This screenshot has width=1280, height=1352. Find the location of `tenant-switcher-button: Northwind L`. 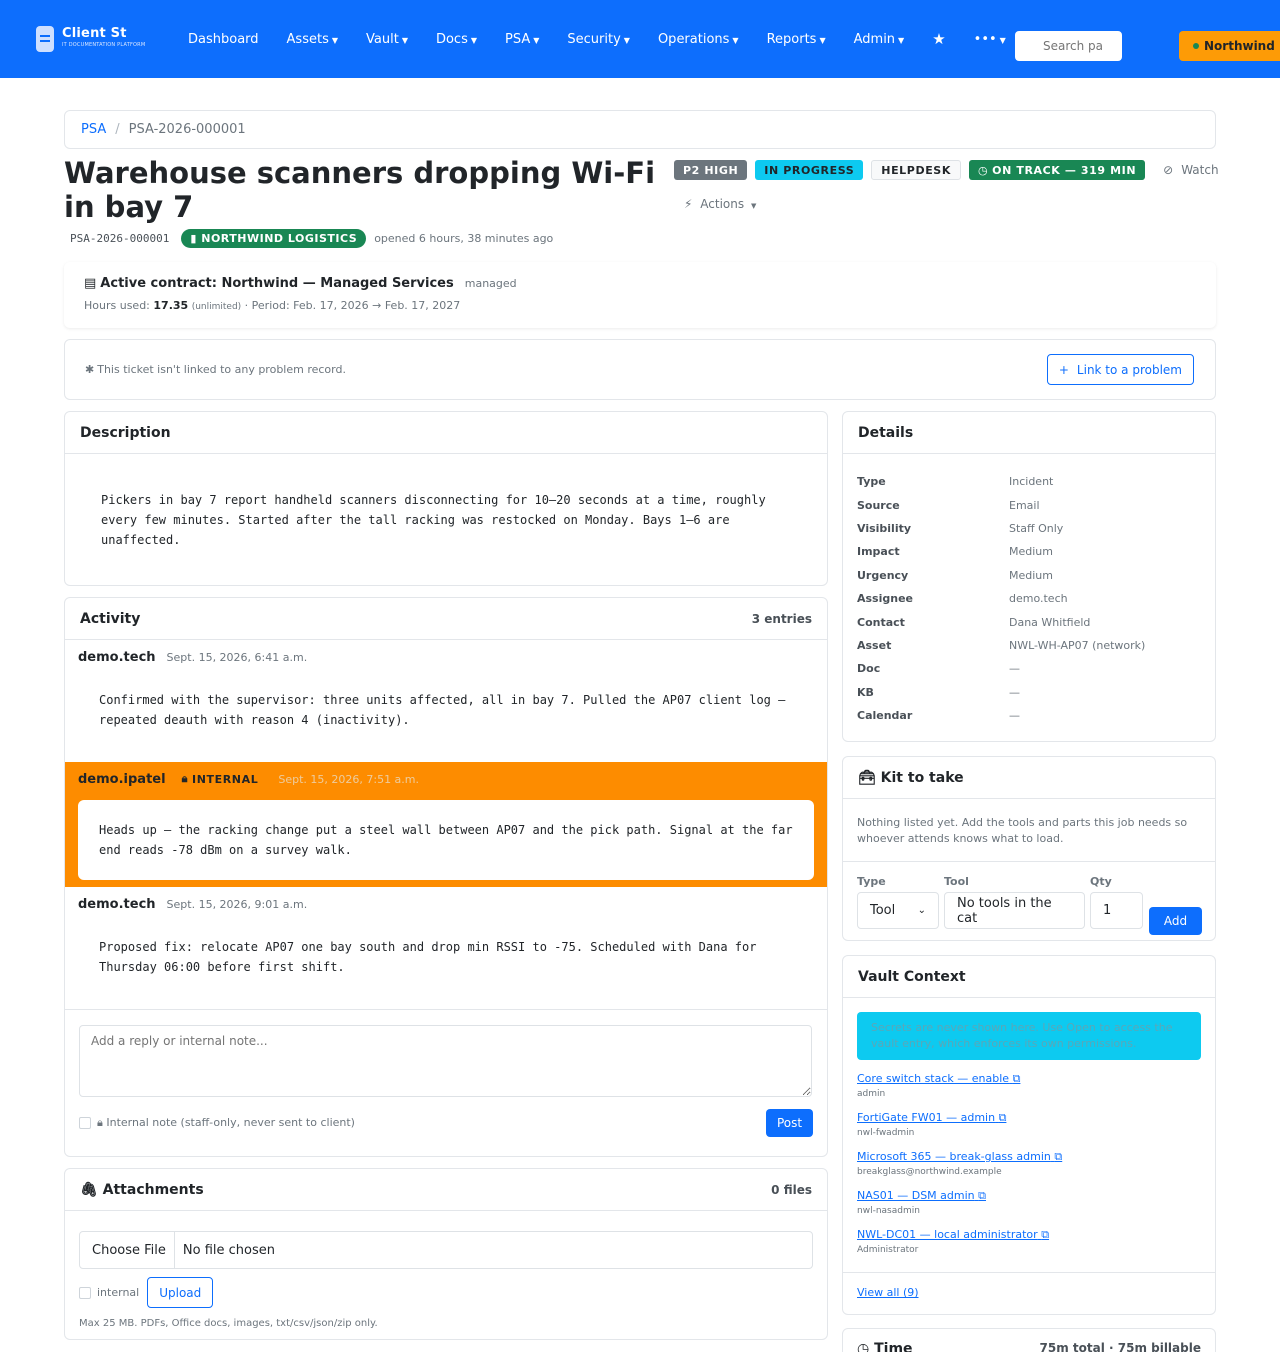

tenant-switcher-button: Northwind L is located at coordinates (1229, 46).